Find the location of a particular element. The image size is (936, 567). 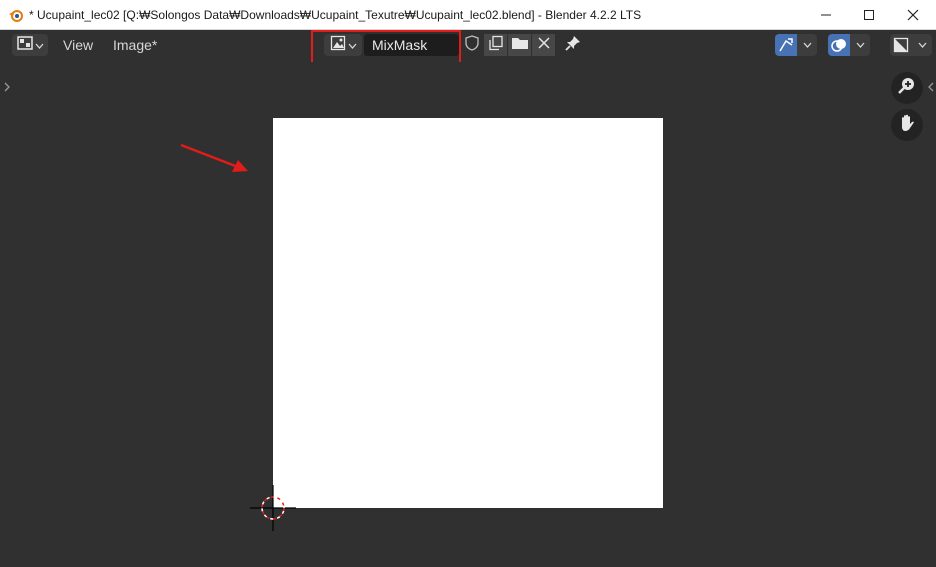

uv-sync-toggle is located at coordinates (796, 45).